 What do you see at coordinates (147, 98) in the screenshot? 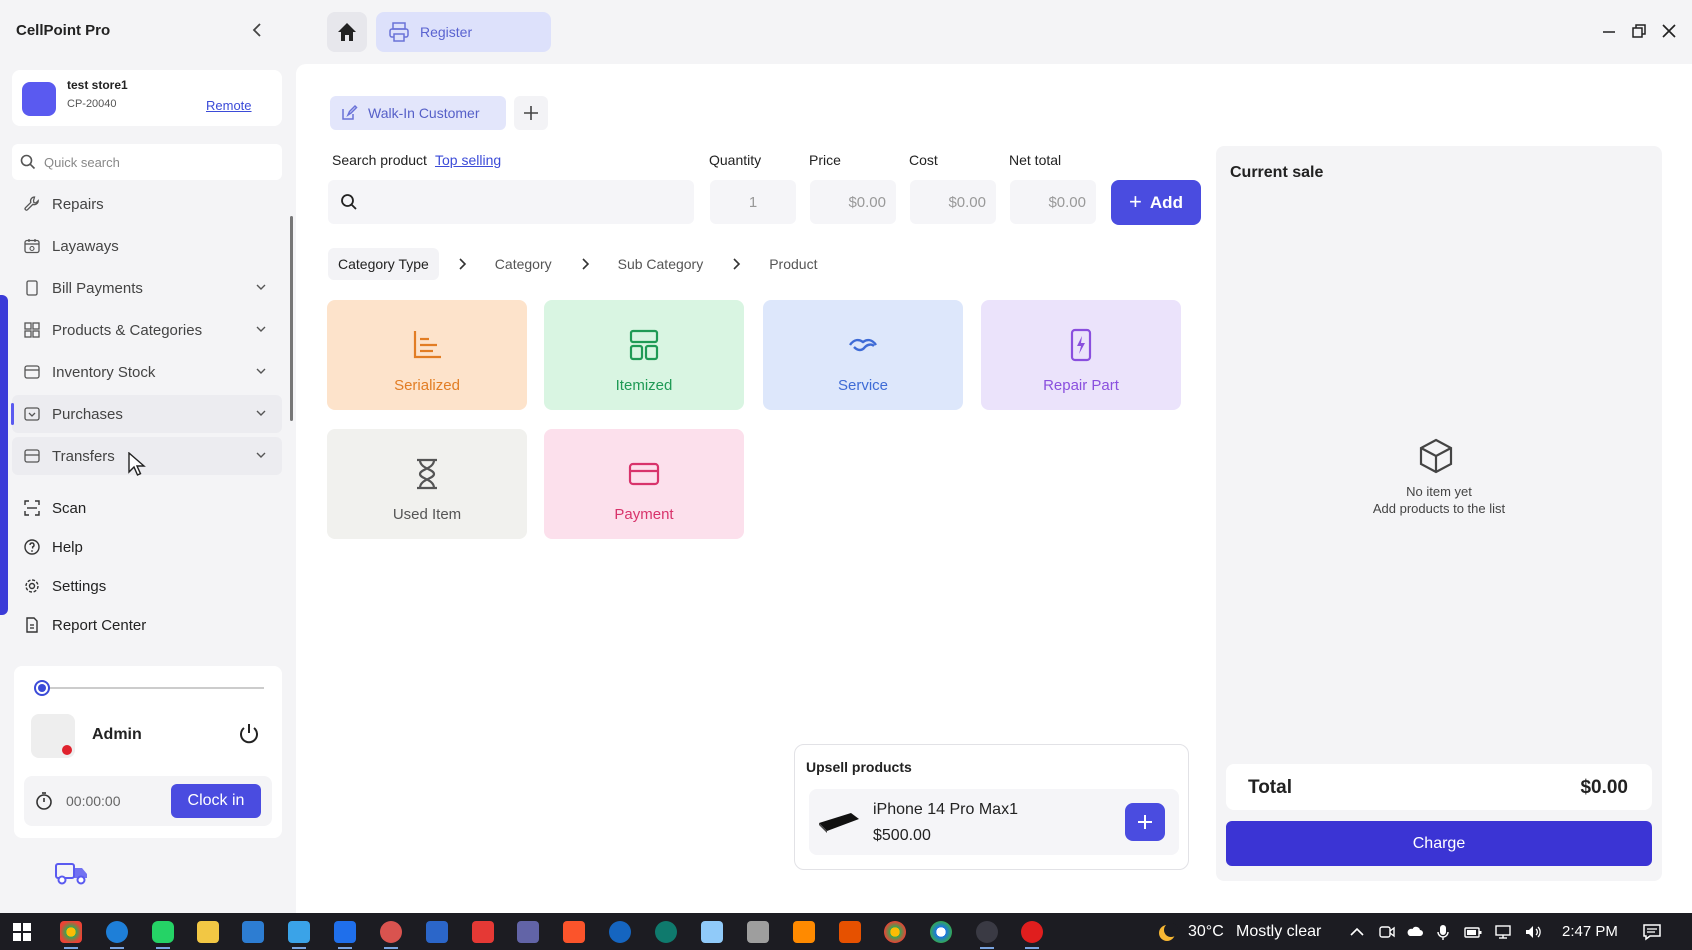
I see `store-card: test store1 CP-20040 Remote` at bounding box center [147, 98].